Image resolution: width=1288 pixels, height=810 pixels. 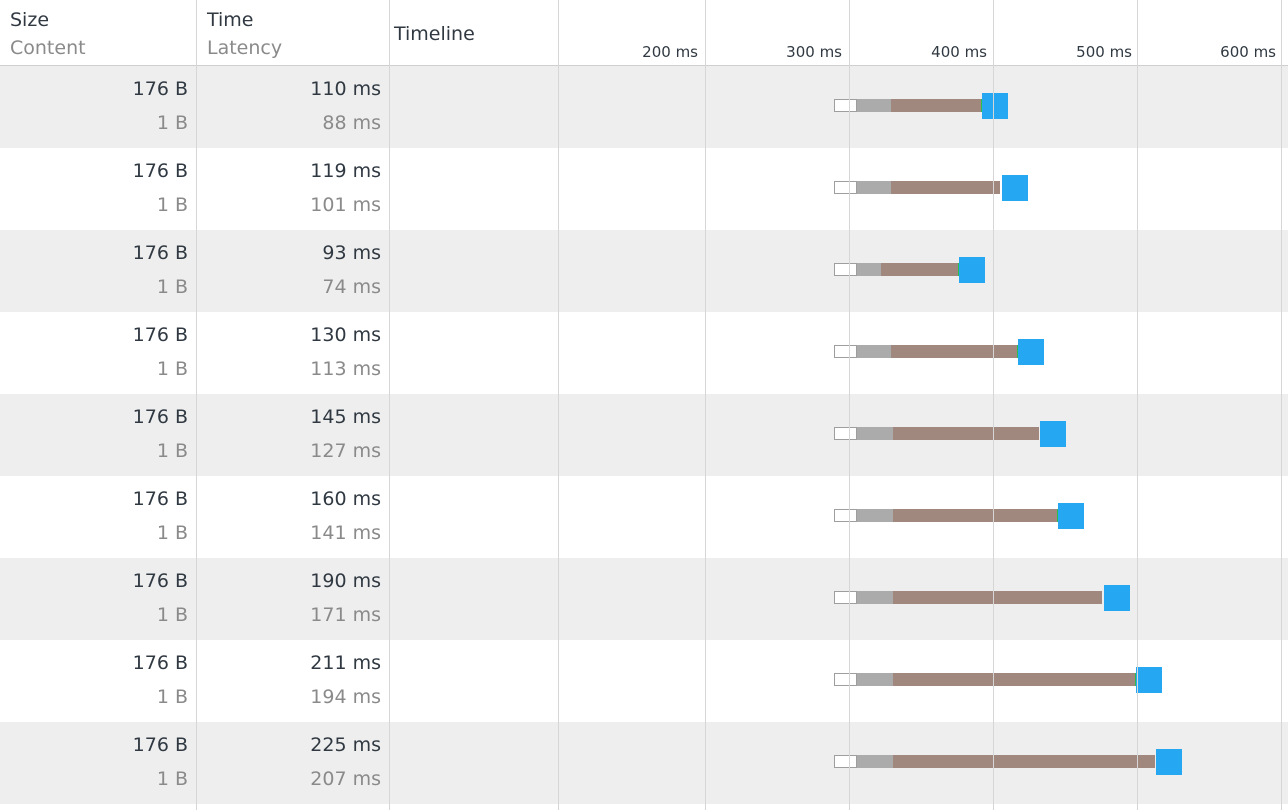 I want to click on timeline-header-label: Timeline, so click(x=434, y=34).